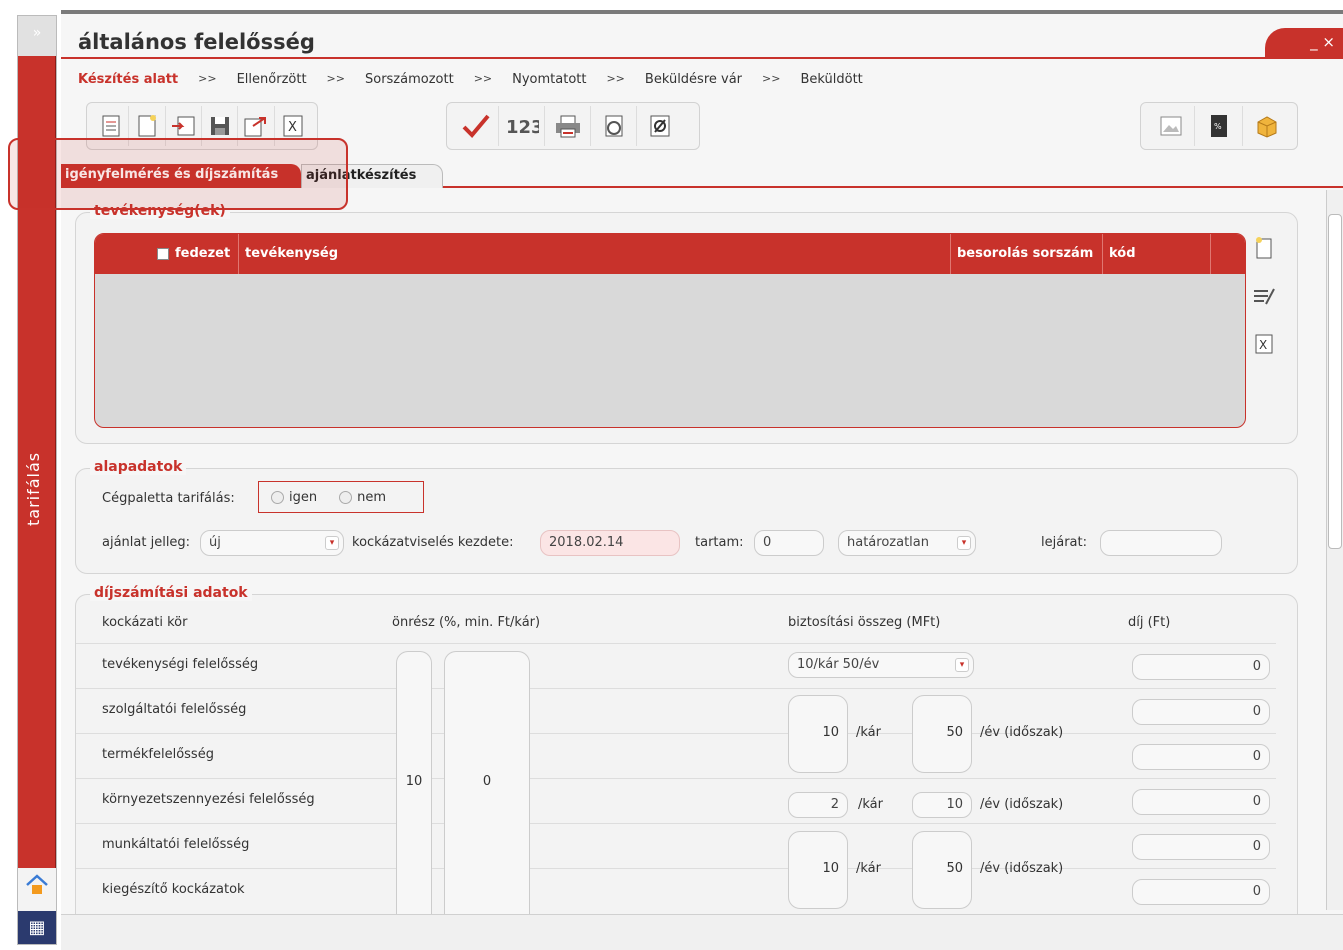  Describe the element at coordinates (693, 79) in the screenshot. I see `status-step: Beküldésre vár` at that location.